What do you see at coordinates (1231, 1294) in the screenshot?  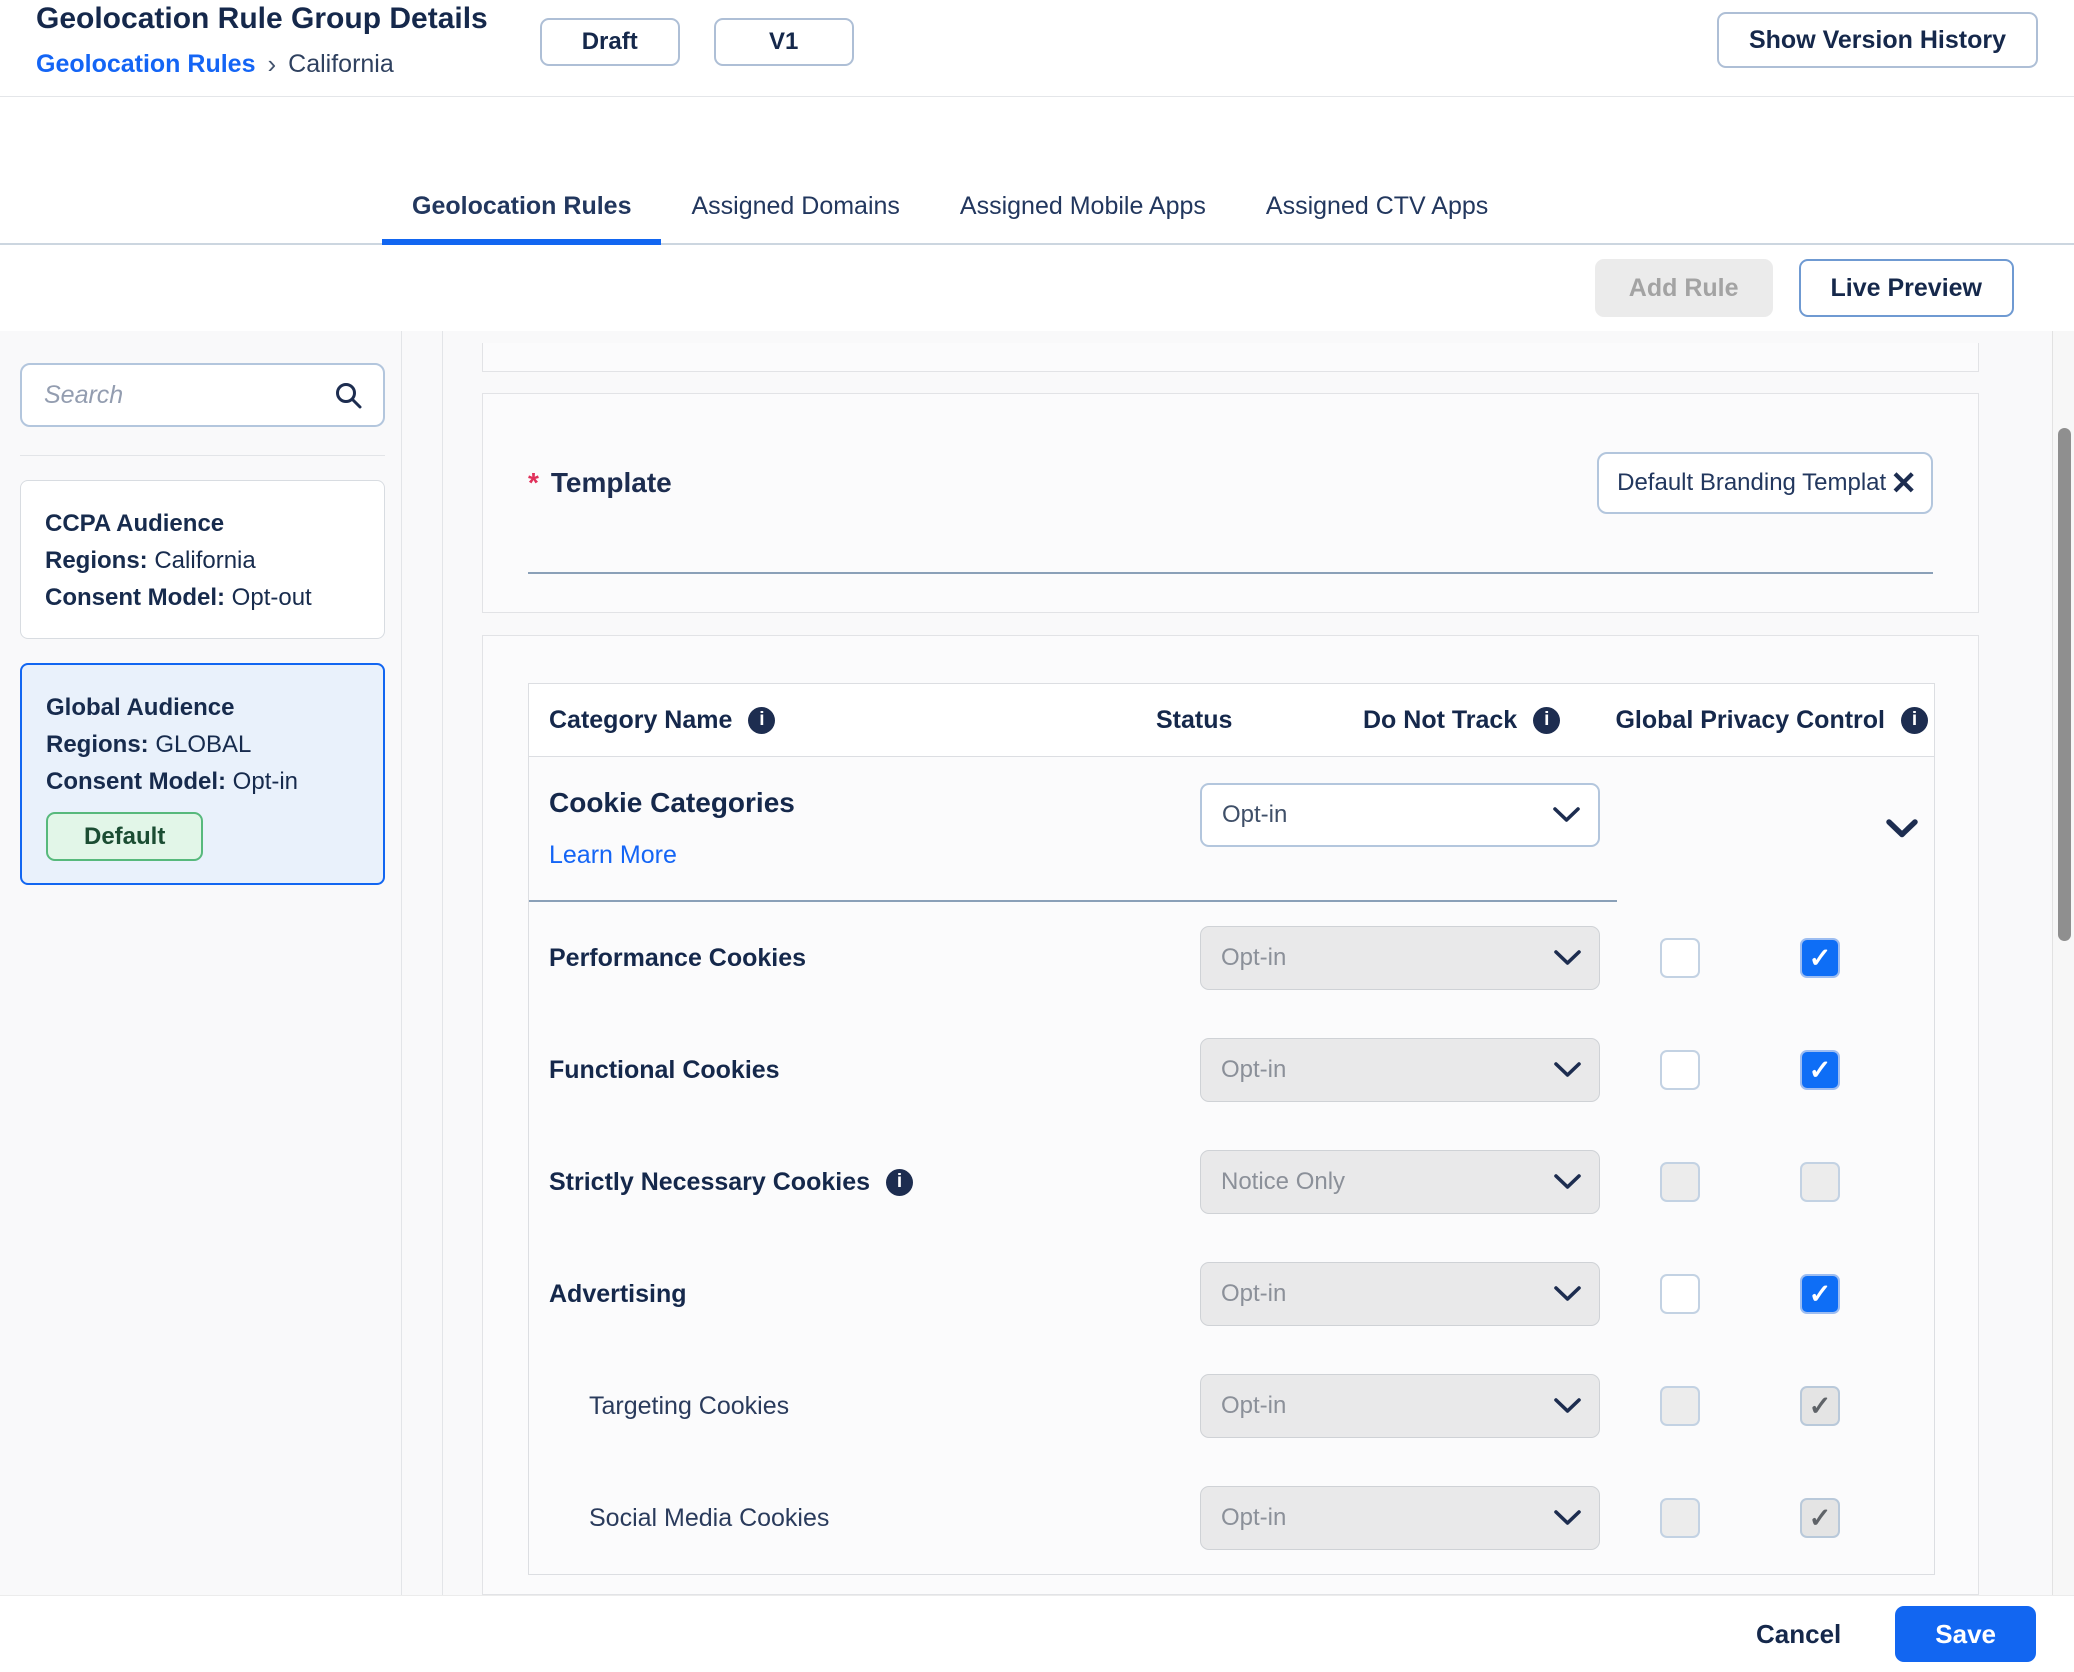 I see `table-row-advertising: Advertising Opt-in ✓` at bounding box center [1231, 1294].